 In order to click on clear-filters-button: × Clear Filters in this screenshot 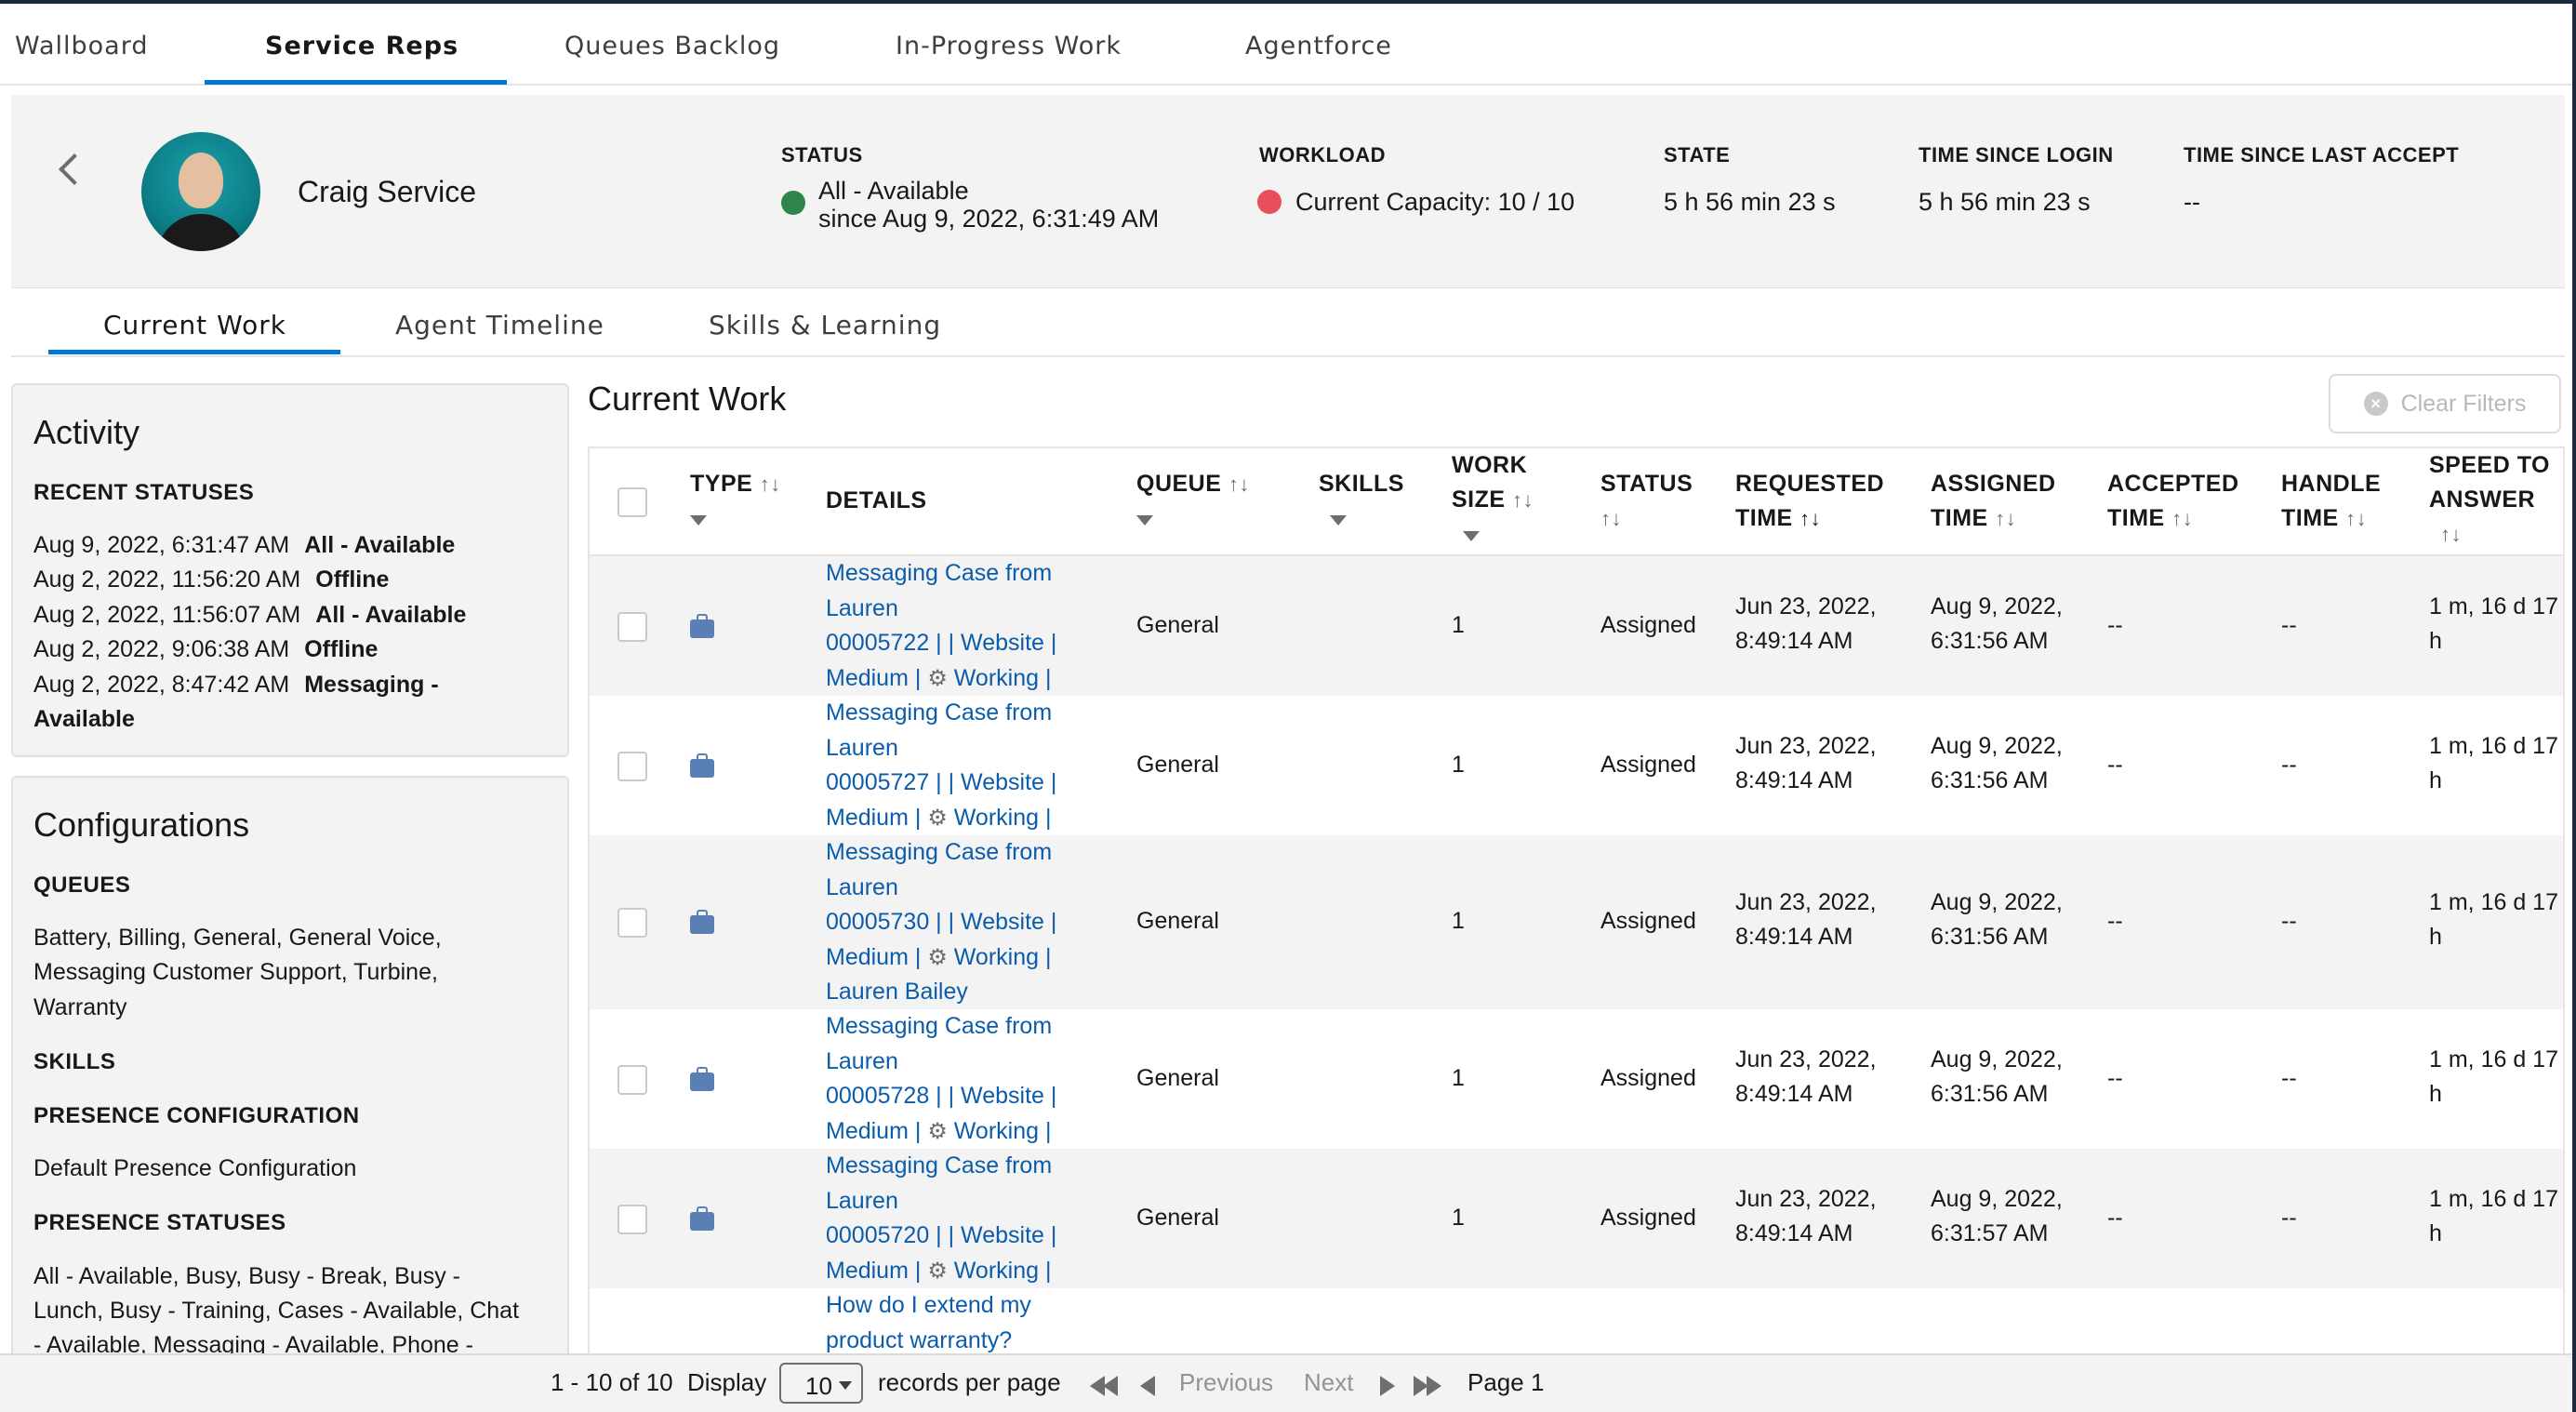, I will do `click(2445, 404)`.